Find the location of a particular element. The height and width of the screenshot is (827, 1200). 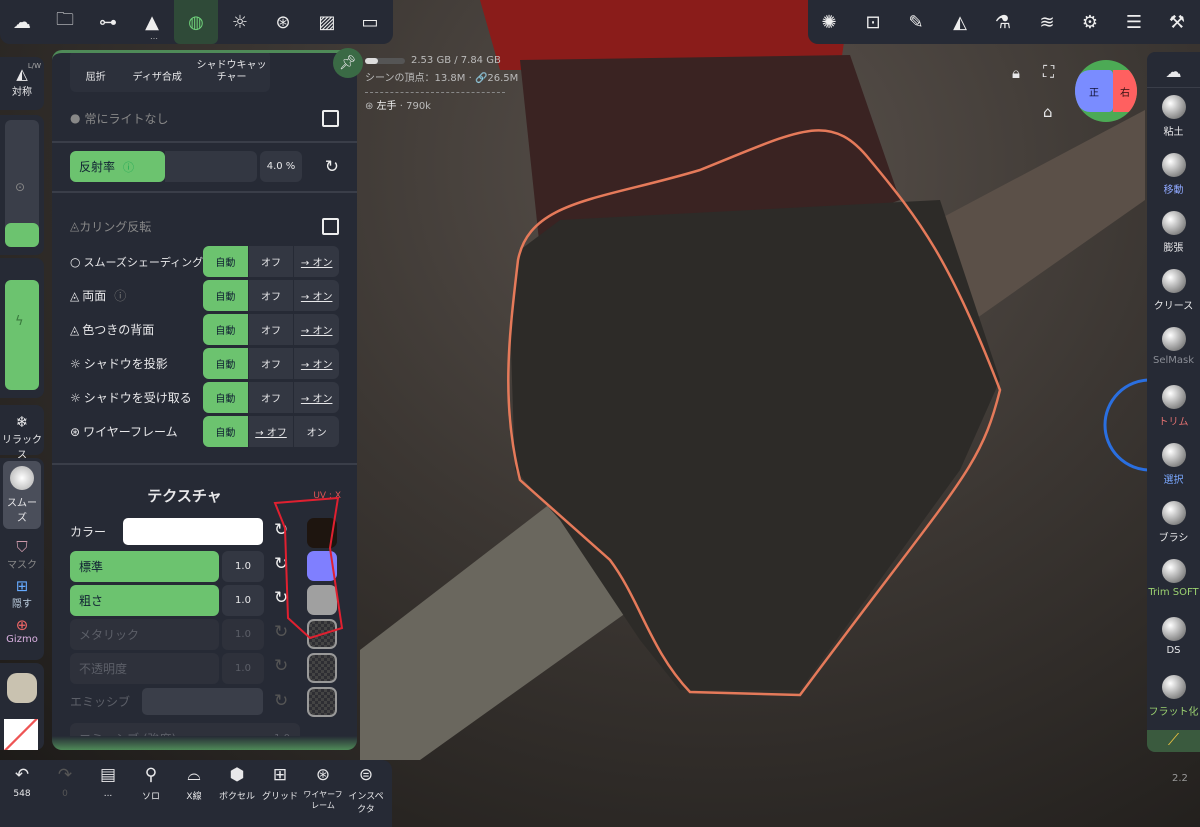

gizmo-tool: ⊕ Gizmo is located at coordinates (22, 627).